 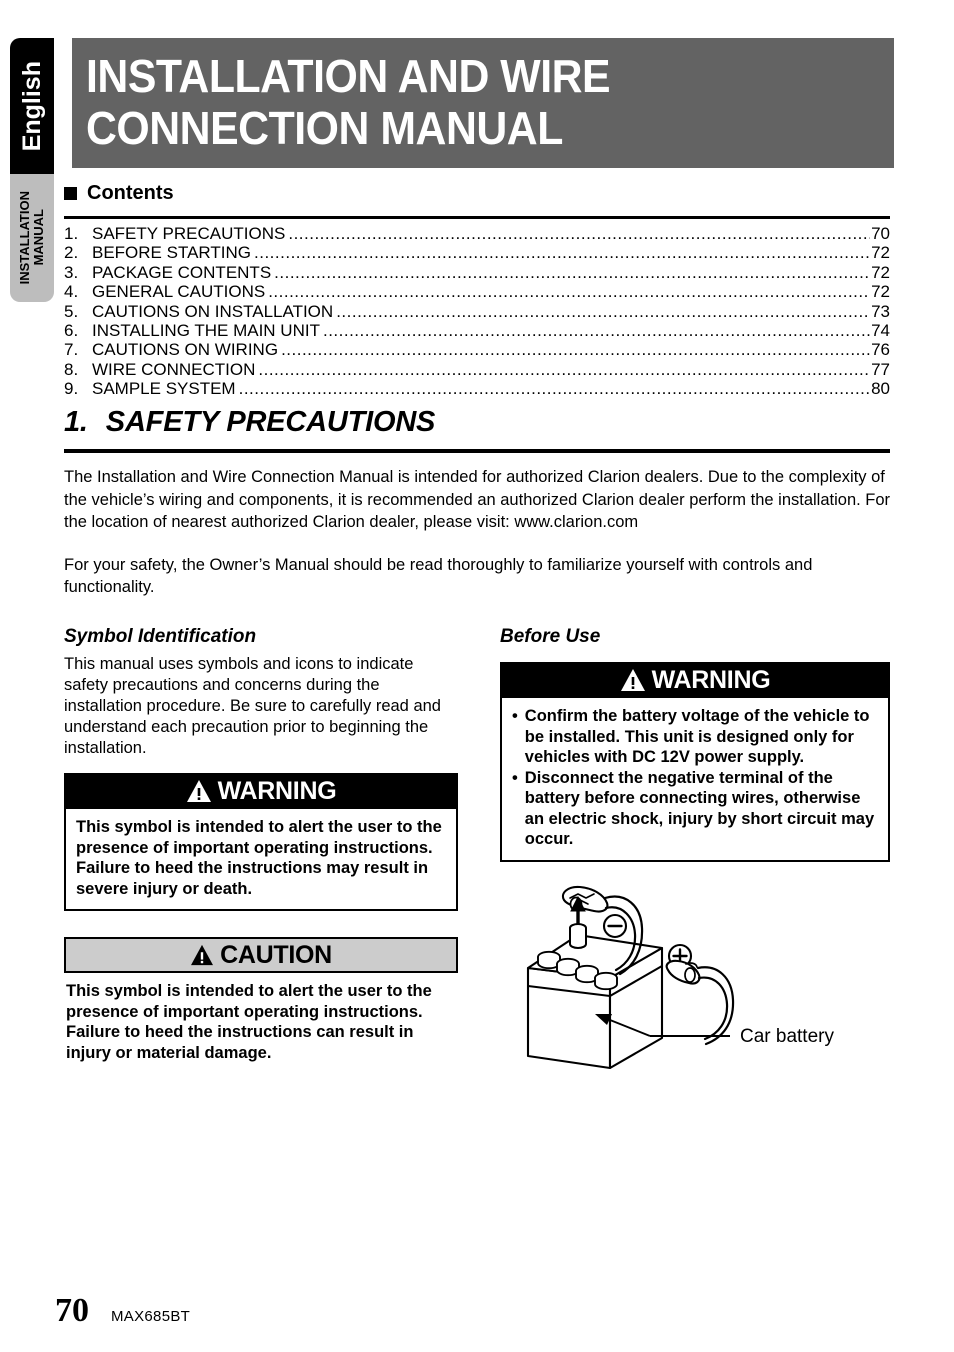 I want to click on contents-heading: Contents, so click(x=119, y=193).